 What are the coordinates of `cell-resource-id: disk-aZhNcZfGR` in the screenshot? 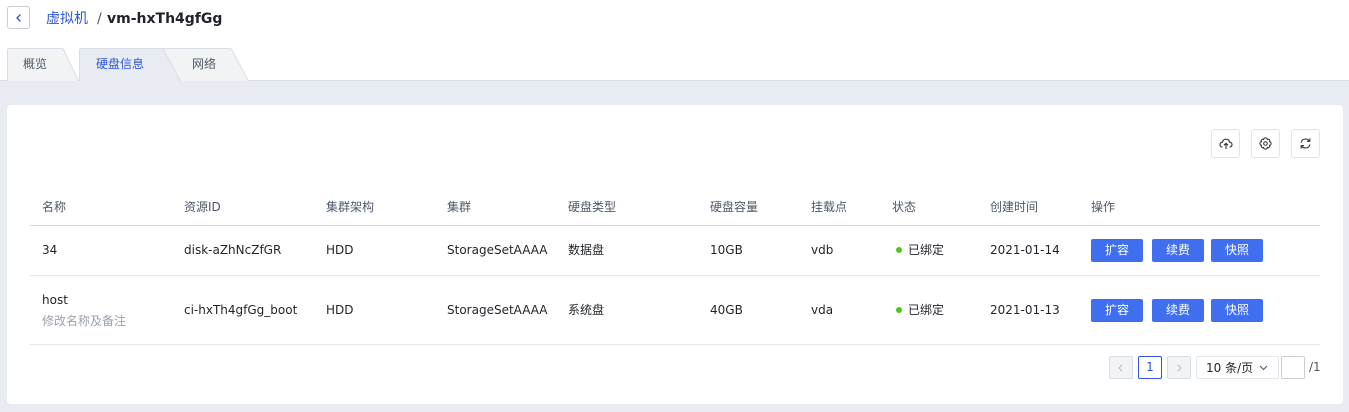 It's located at (233, 250).